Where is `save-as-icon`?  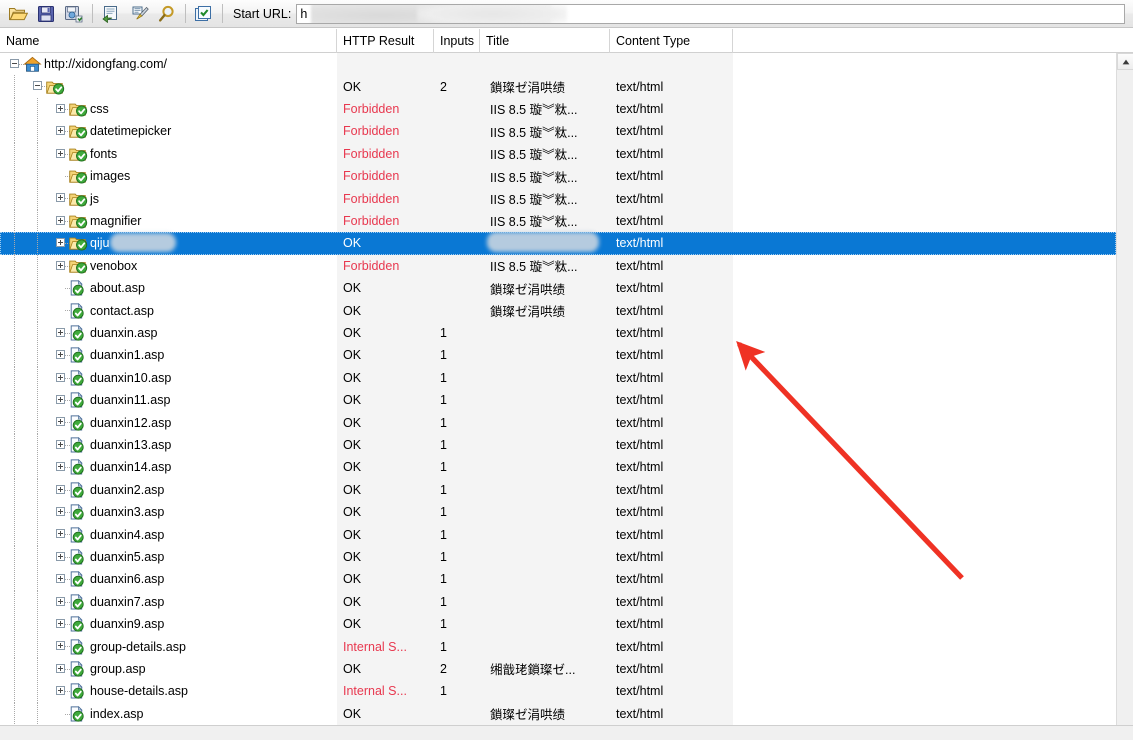
save-as-icon is located at coordinates (74, 14).